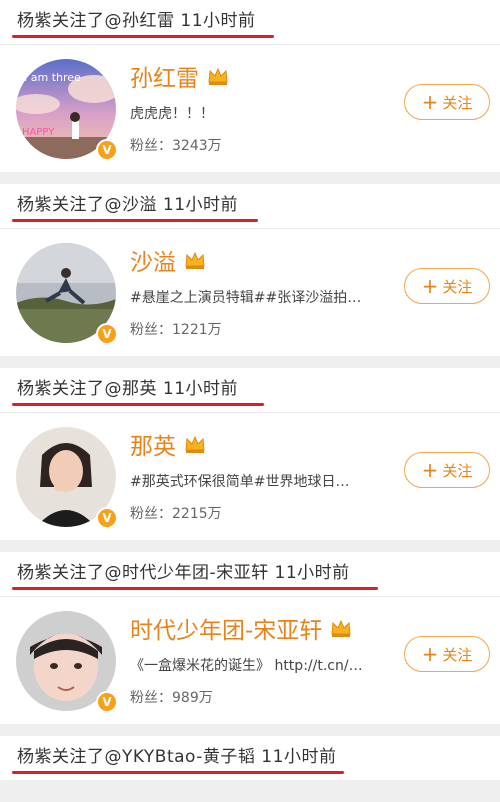  I want to click on name-row: 那英, so click(265, 444).